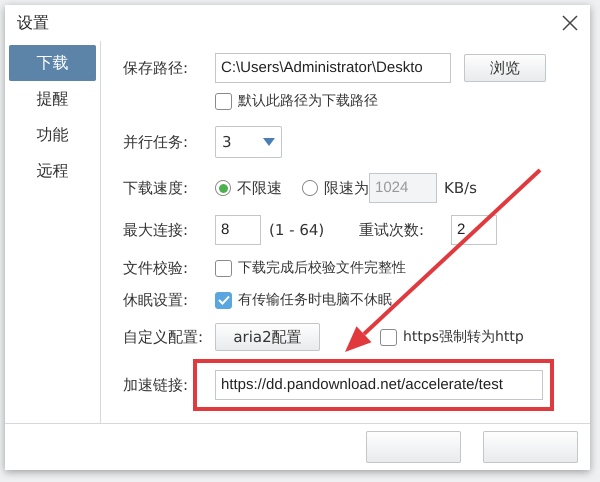 The width and height of the screenshot is (600, 482). I want to click on connections-field: 8, so click(238, 230).